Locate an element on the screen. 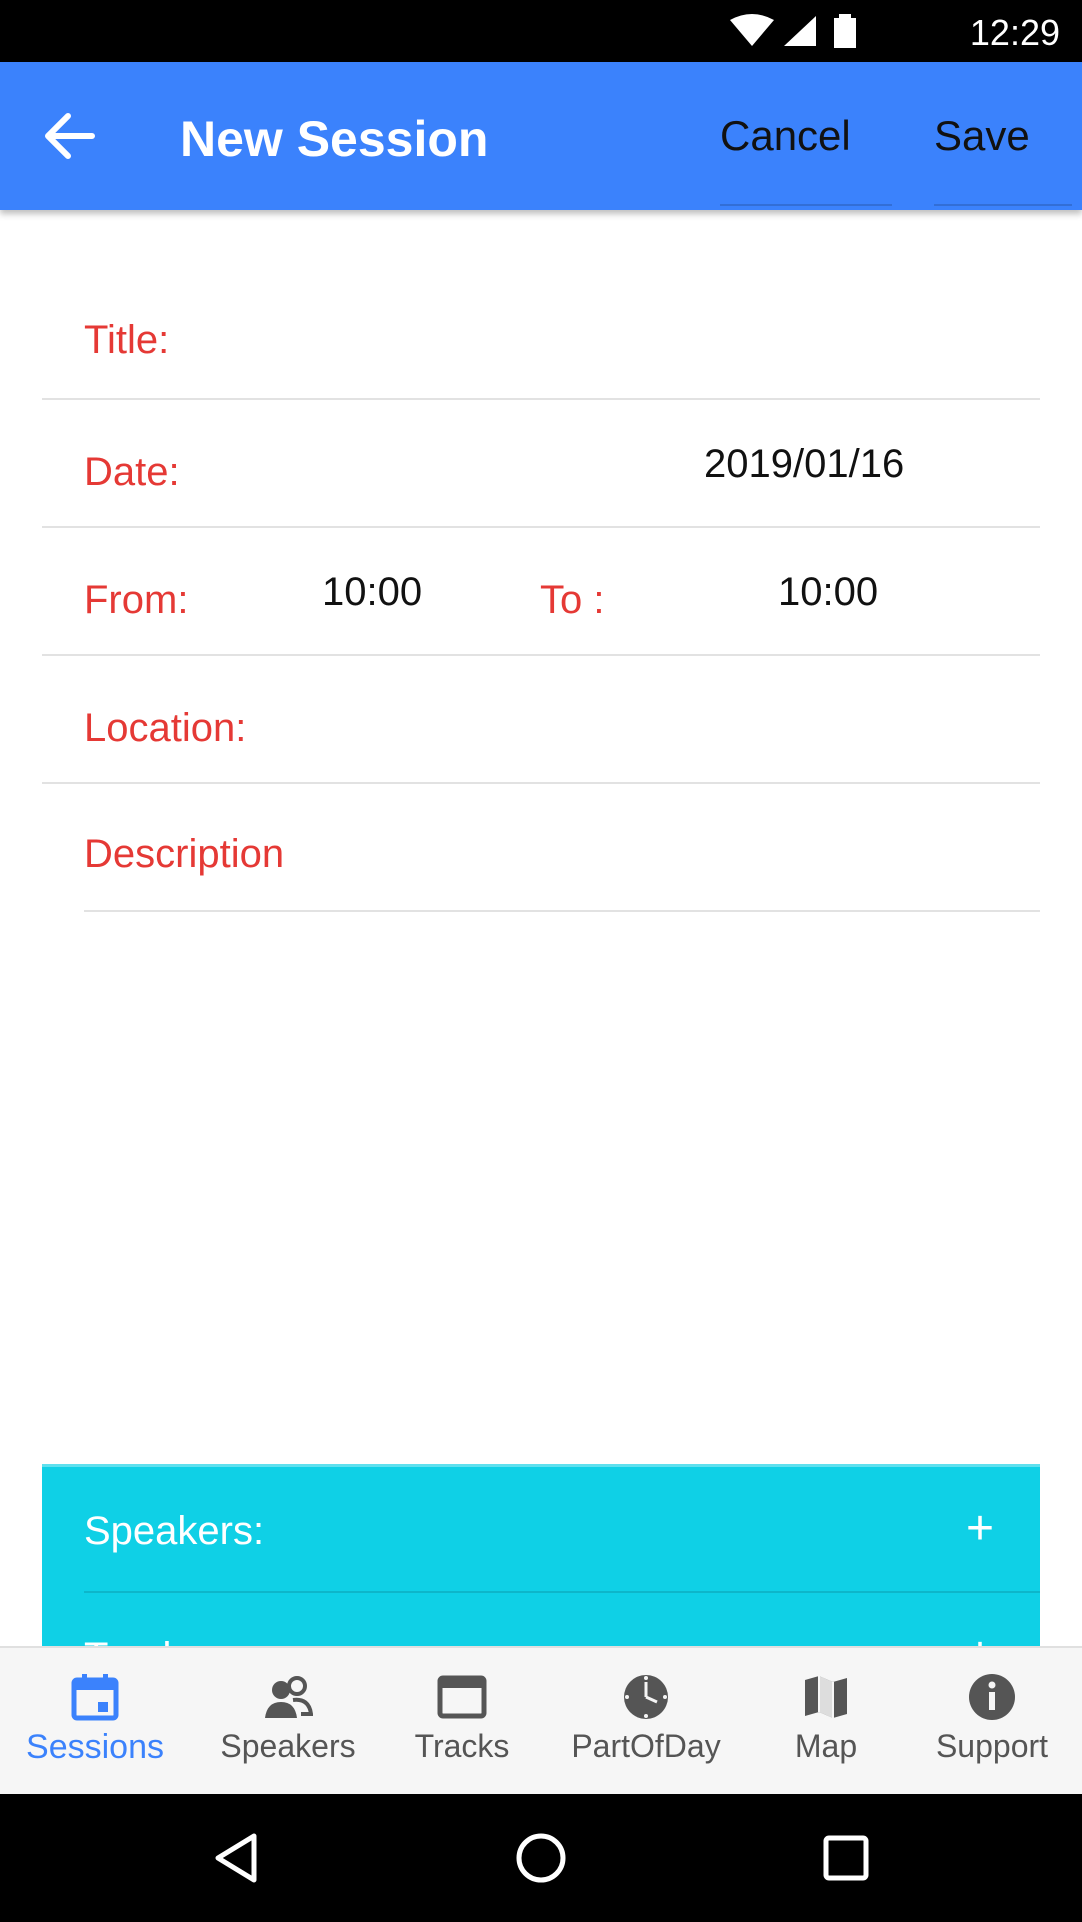  battery-icon is located at coordinates (845, 31).